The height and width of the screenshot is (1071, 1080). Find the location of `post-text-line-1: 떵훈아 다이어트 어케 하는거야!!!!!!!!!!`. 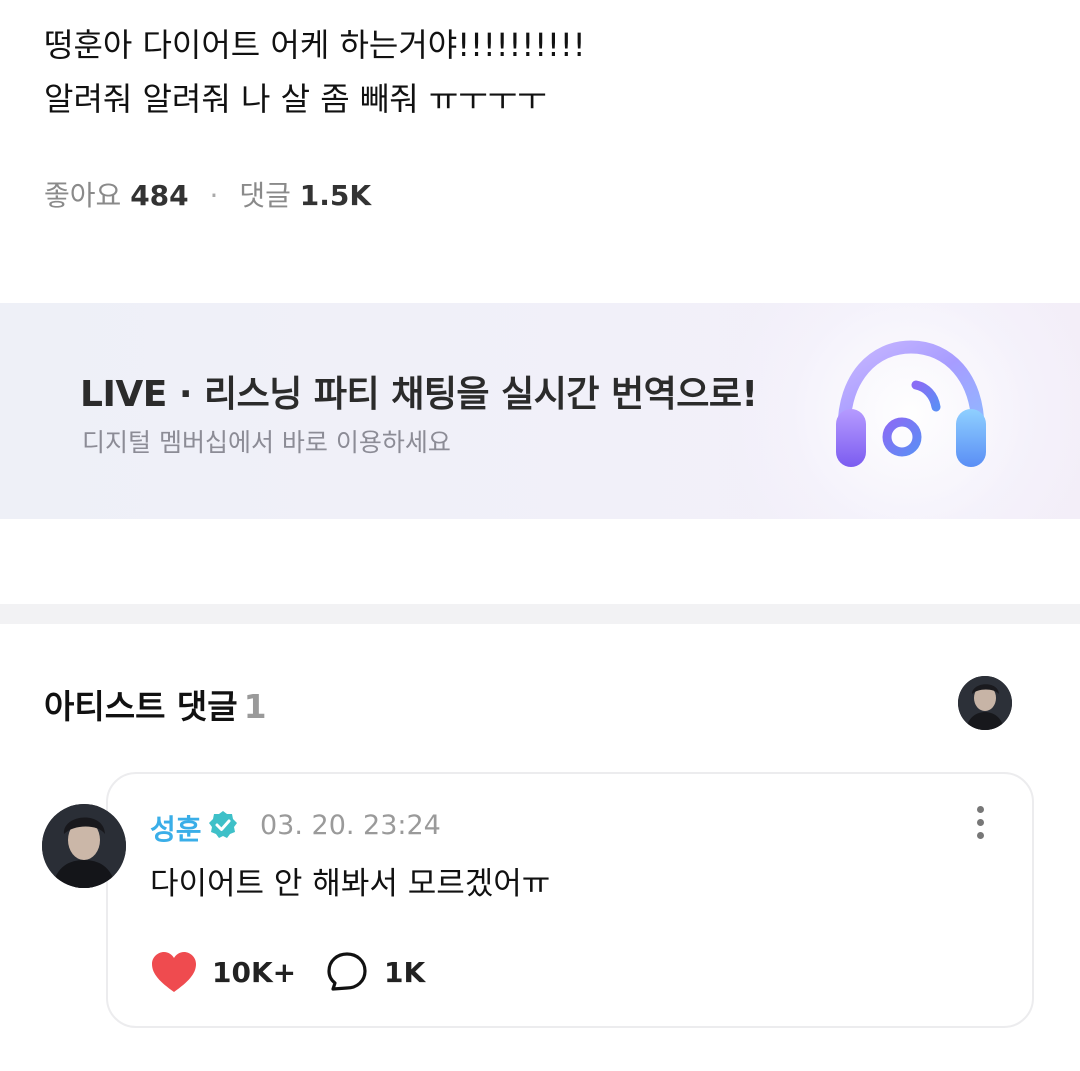

post-text-line-1: 떵훈아 다이어트 어케 하는거야!!!!!!!!!! is located at coordinates (315, 45).